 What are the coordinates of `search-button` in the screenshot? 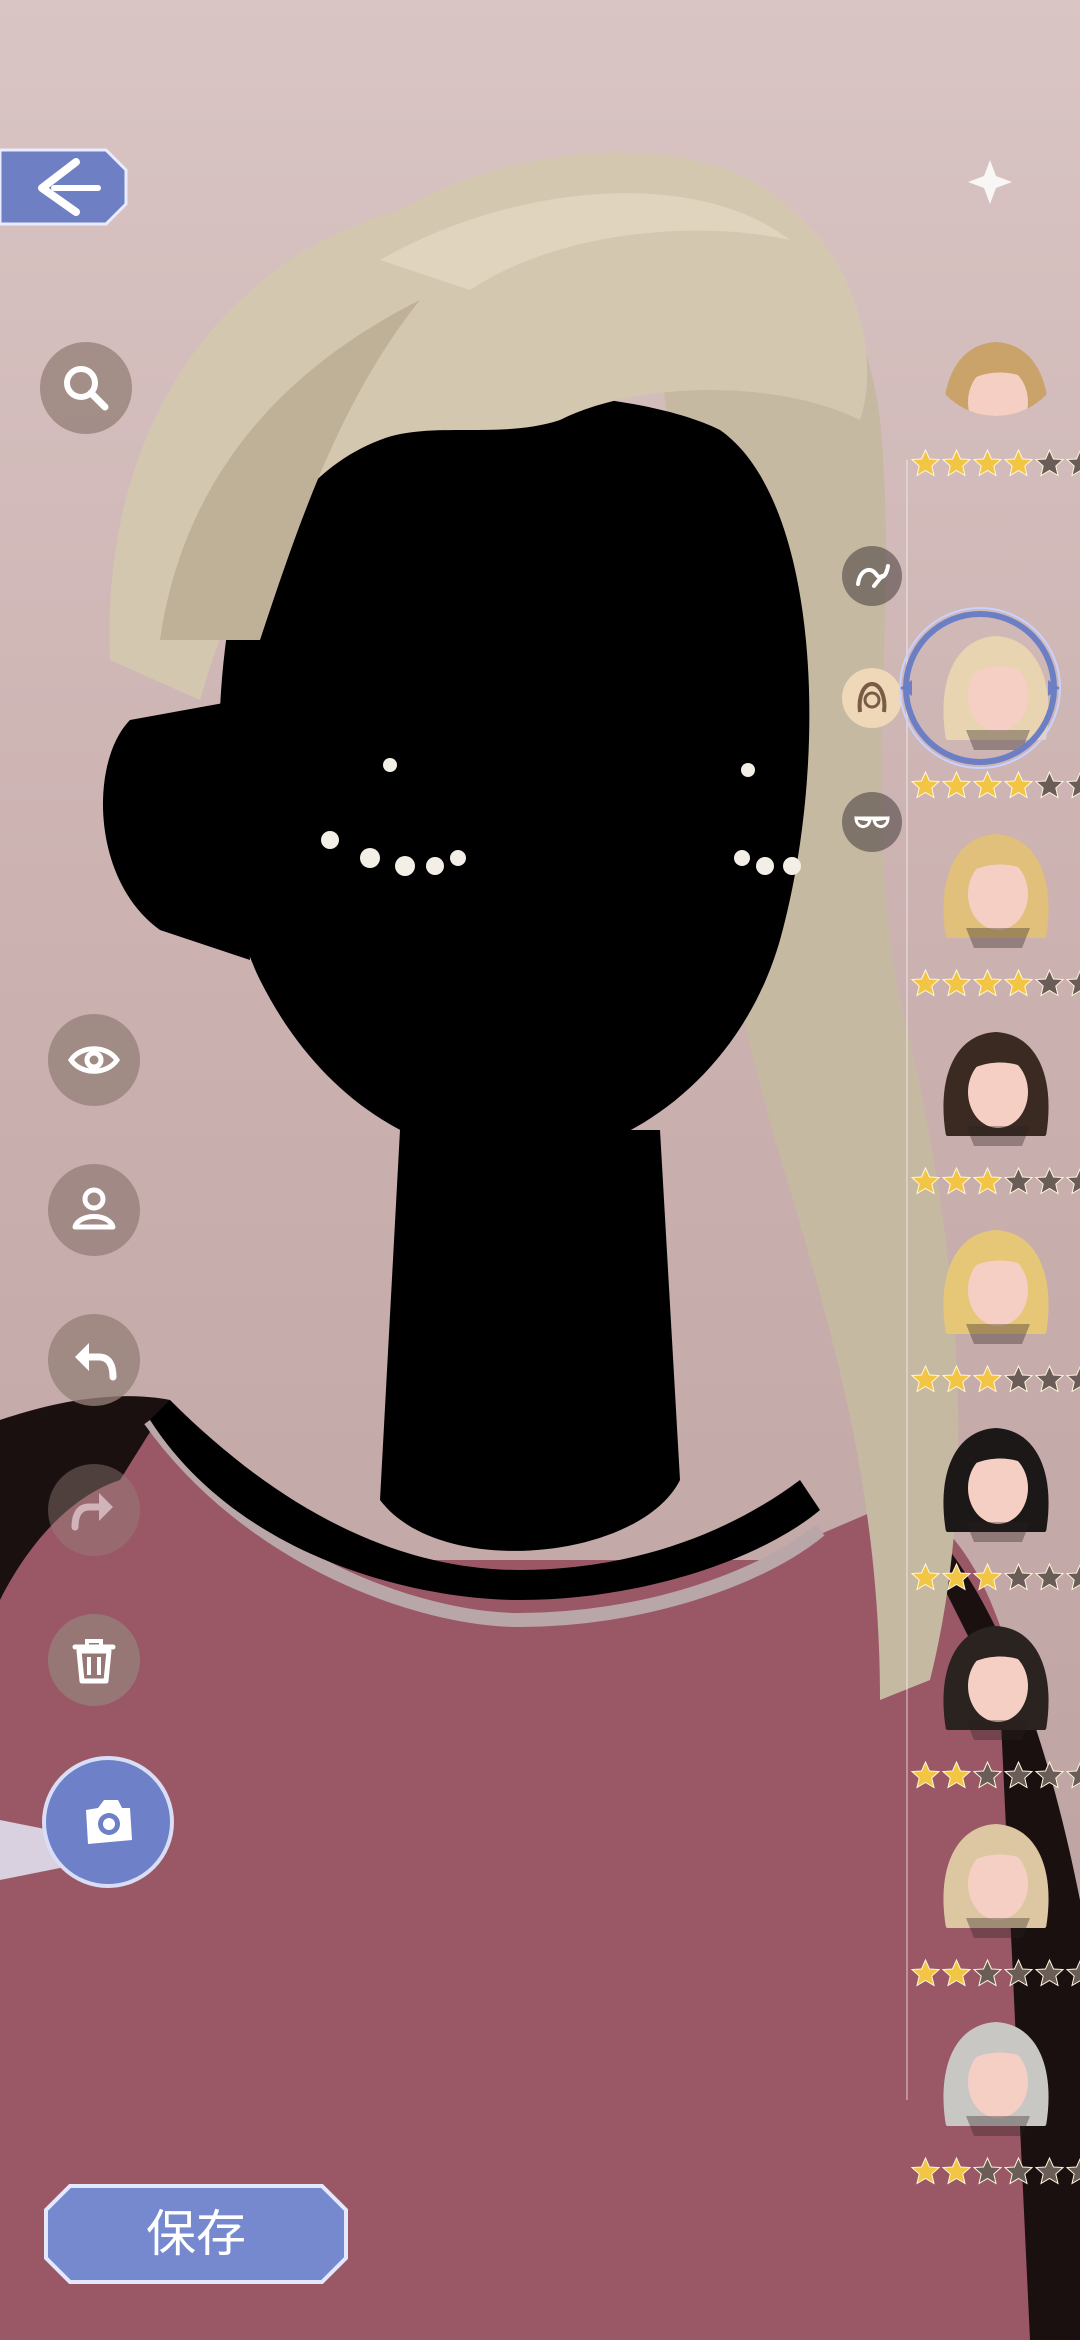 It's located at (86, 388).